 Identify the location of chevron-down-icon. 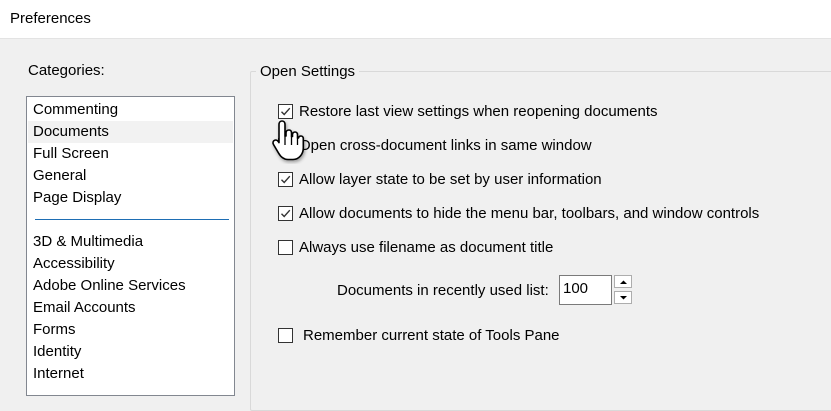
(623, 298).